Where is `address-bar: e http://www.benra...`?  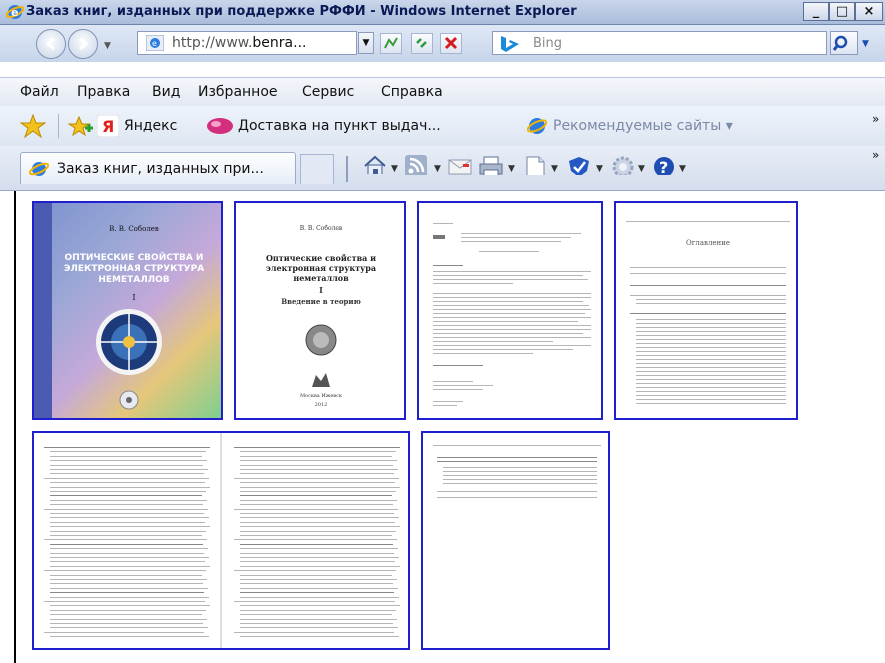 address-bar: e http://www.benra... is located at coordinates (247, 43).